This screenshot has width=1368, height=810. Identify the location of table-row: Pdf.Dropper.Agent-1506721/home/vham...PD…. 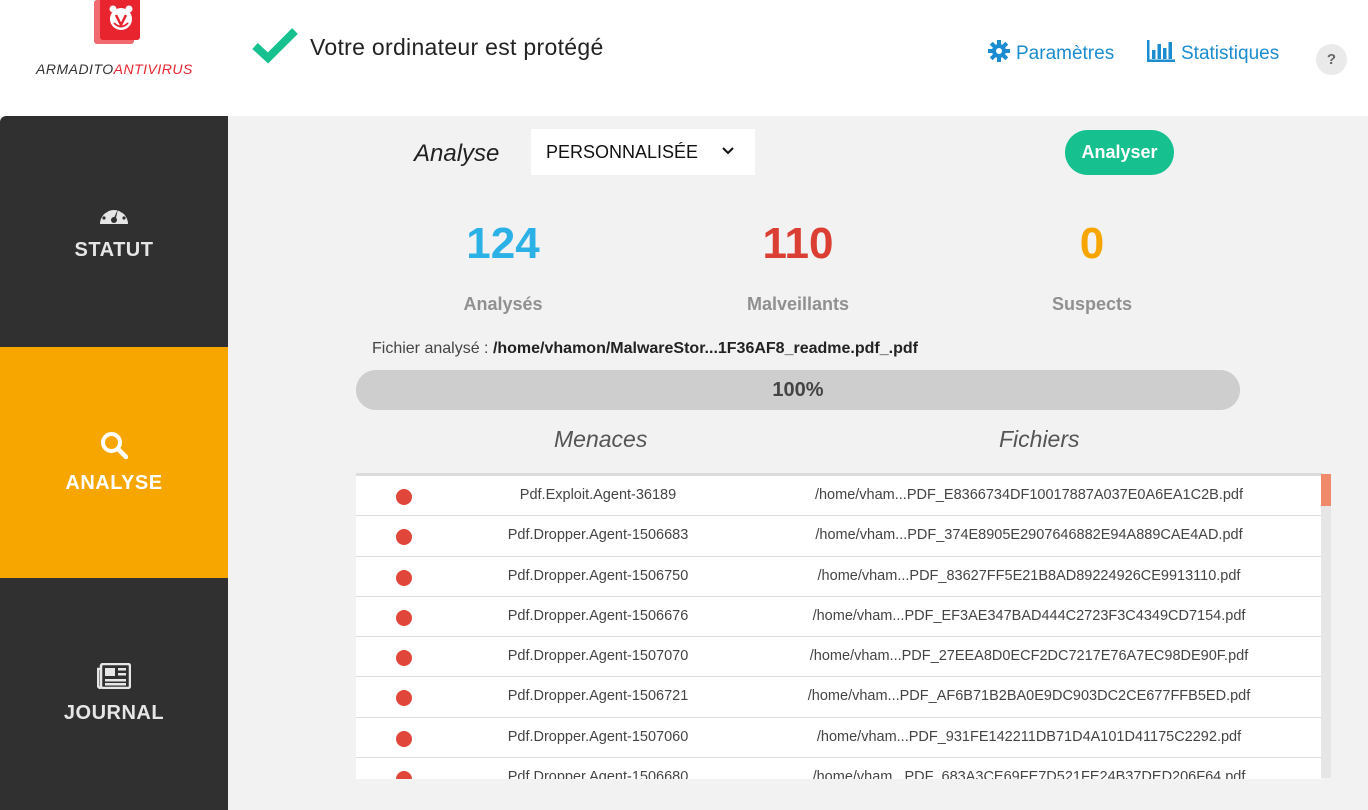
(839, 697).